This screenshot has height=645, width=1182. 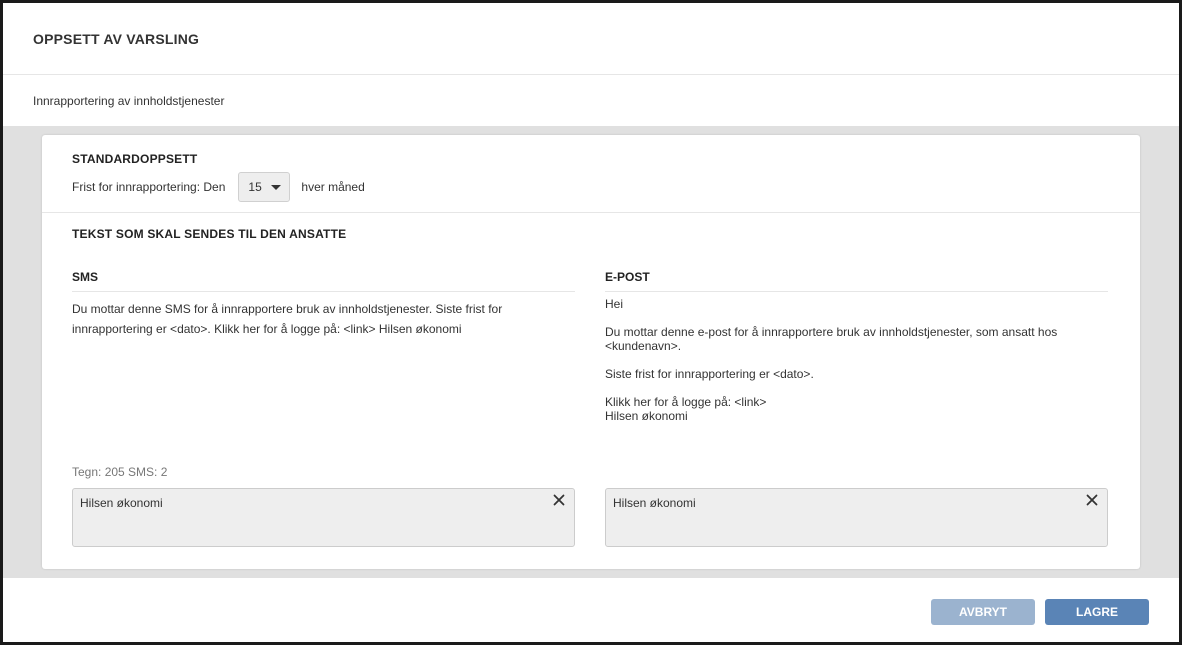 What do you see at coordinates (1097, 612) in the screenshot?
I see `save-button: LAGRE` at bounding box center [1097, 612].